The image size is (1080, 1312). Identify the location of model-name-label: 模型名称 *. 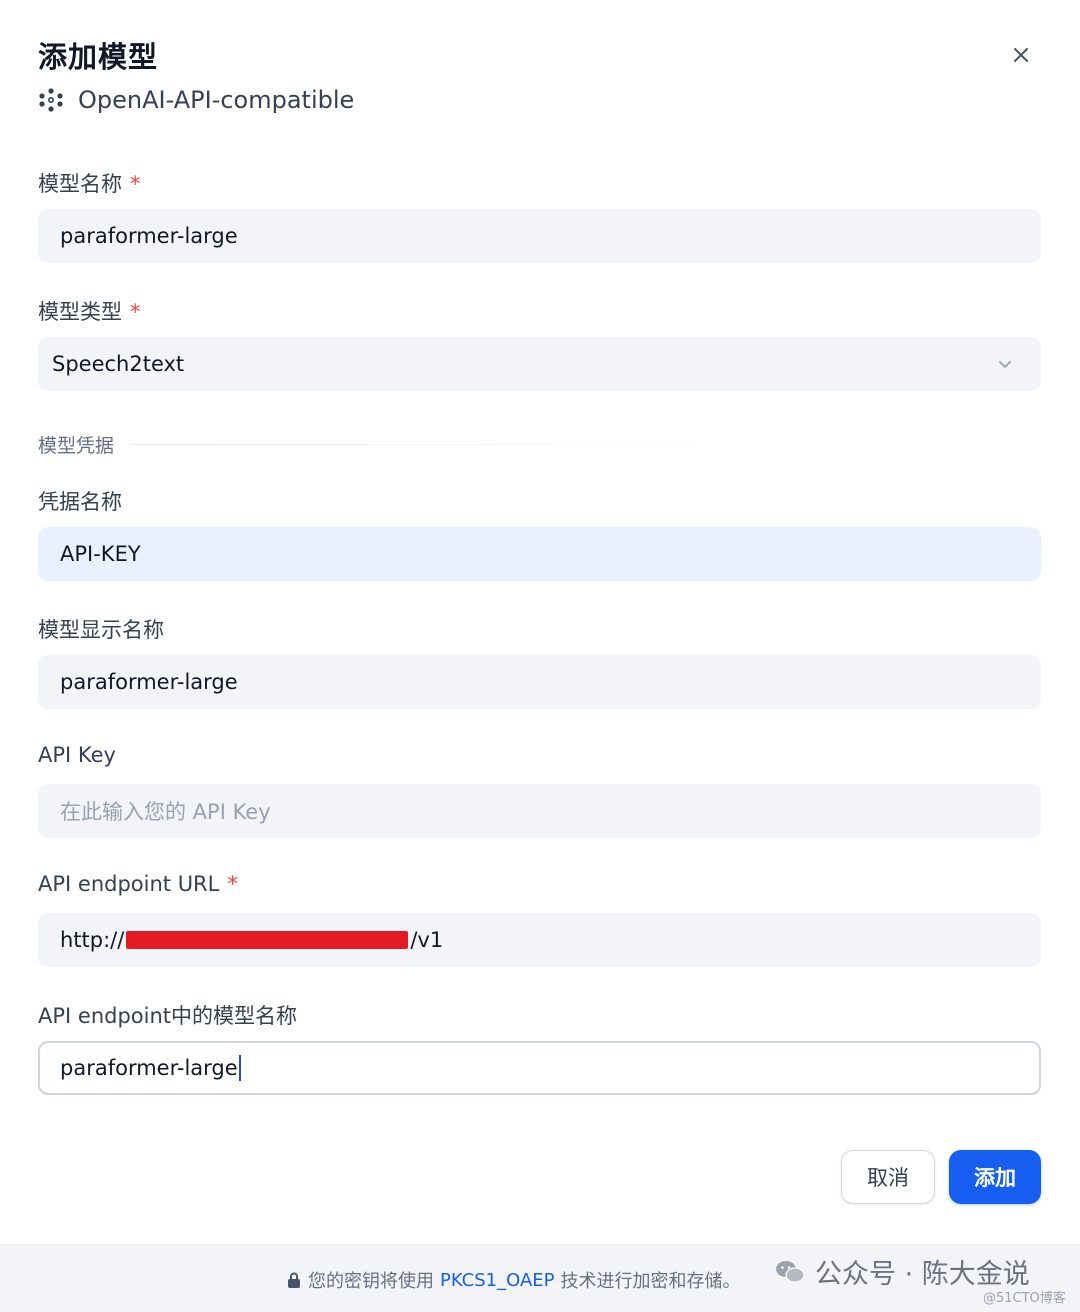
(89, 184).